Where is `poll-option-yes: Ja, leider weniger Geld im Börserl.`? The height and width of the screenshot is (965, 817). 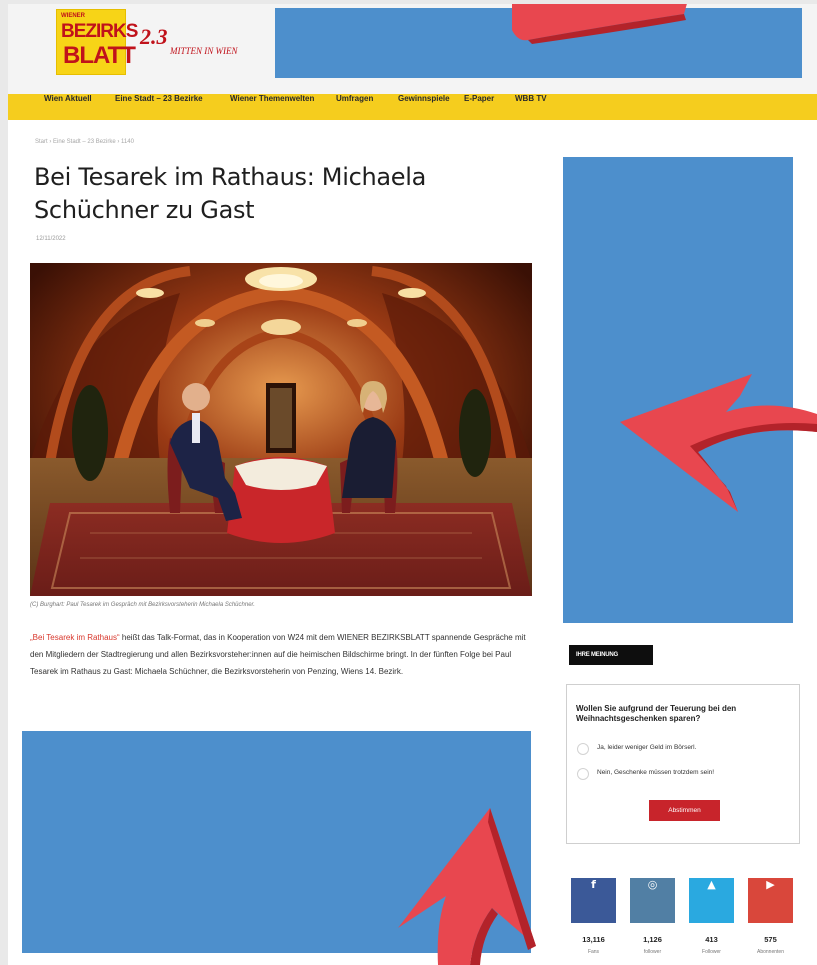
poll-option-yes: Ja, leider weniger Geld im Börserl. is located at coordinates (687, 750).